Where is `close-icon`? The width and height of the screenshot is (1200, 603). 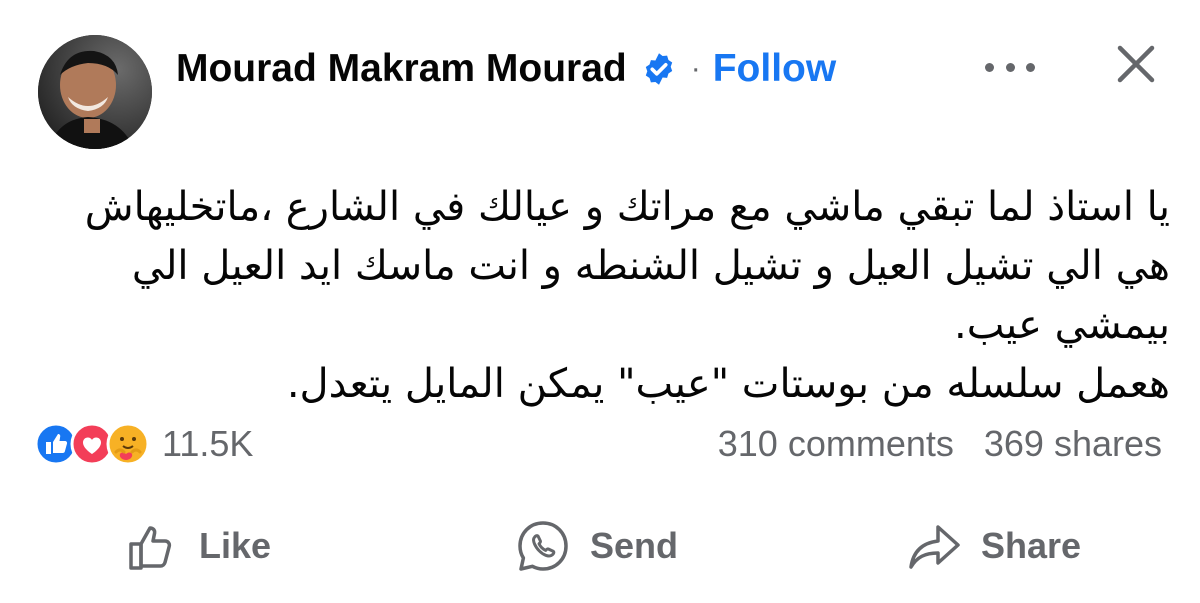 close-icon is located at coordinates (1136, 64).